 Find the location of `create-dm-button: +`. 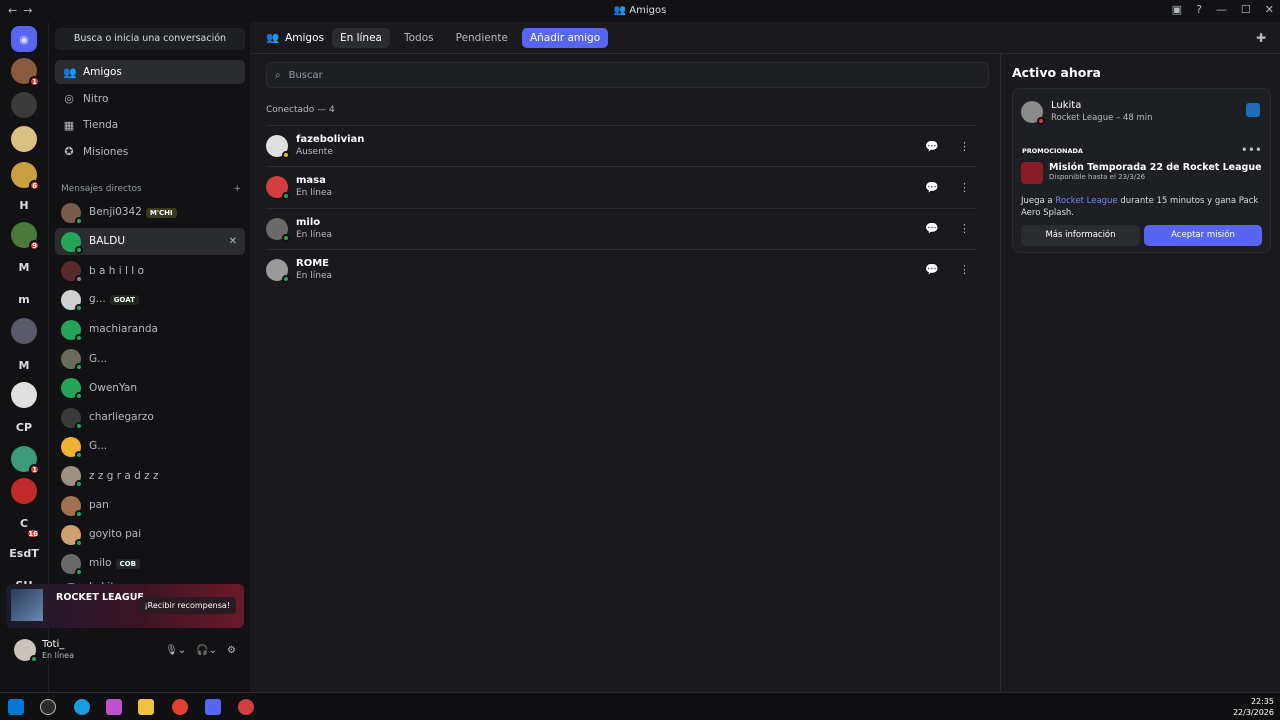

create-dm-button: + is located at coordinates (237, 189).